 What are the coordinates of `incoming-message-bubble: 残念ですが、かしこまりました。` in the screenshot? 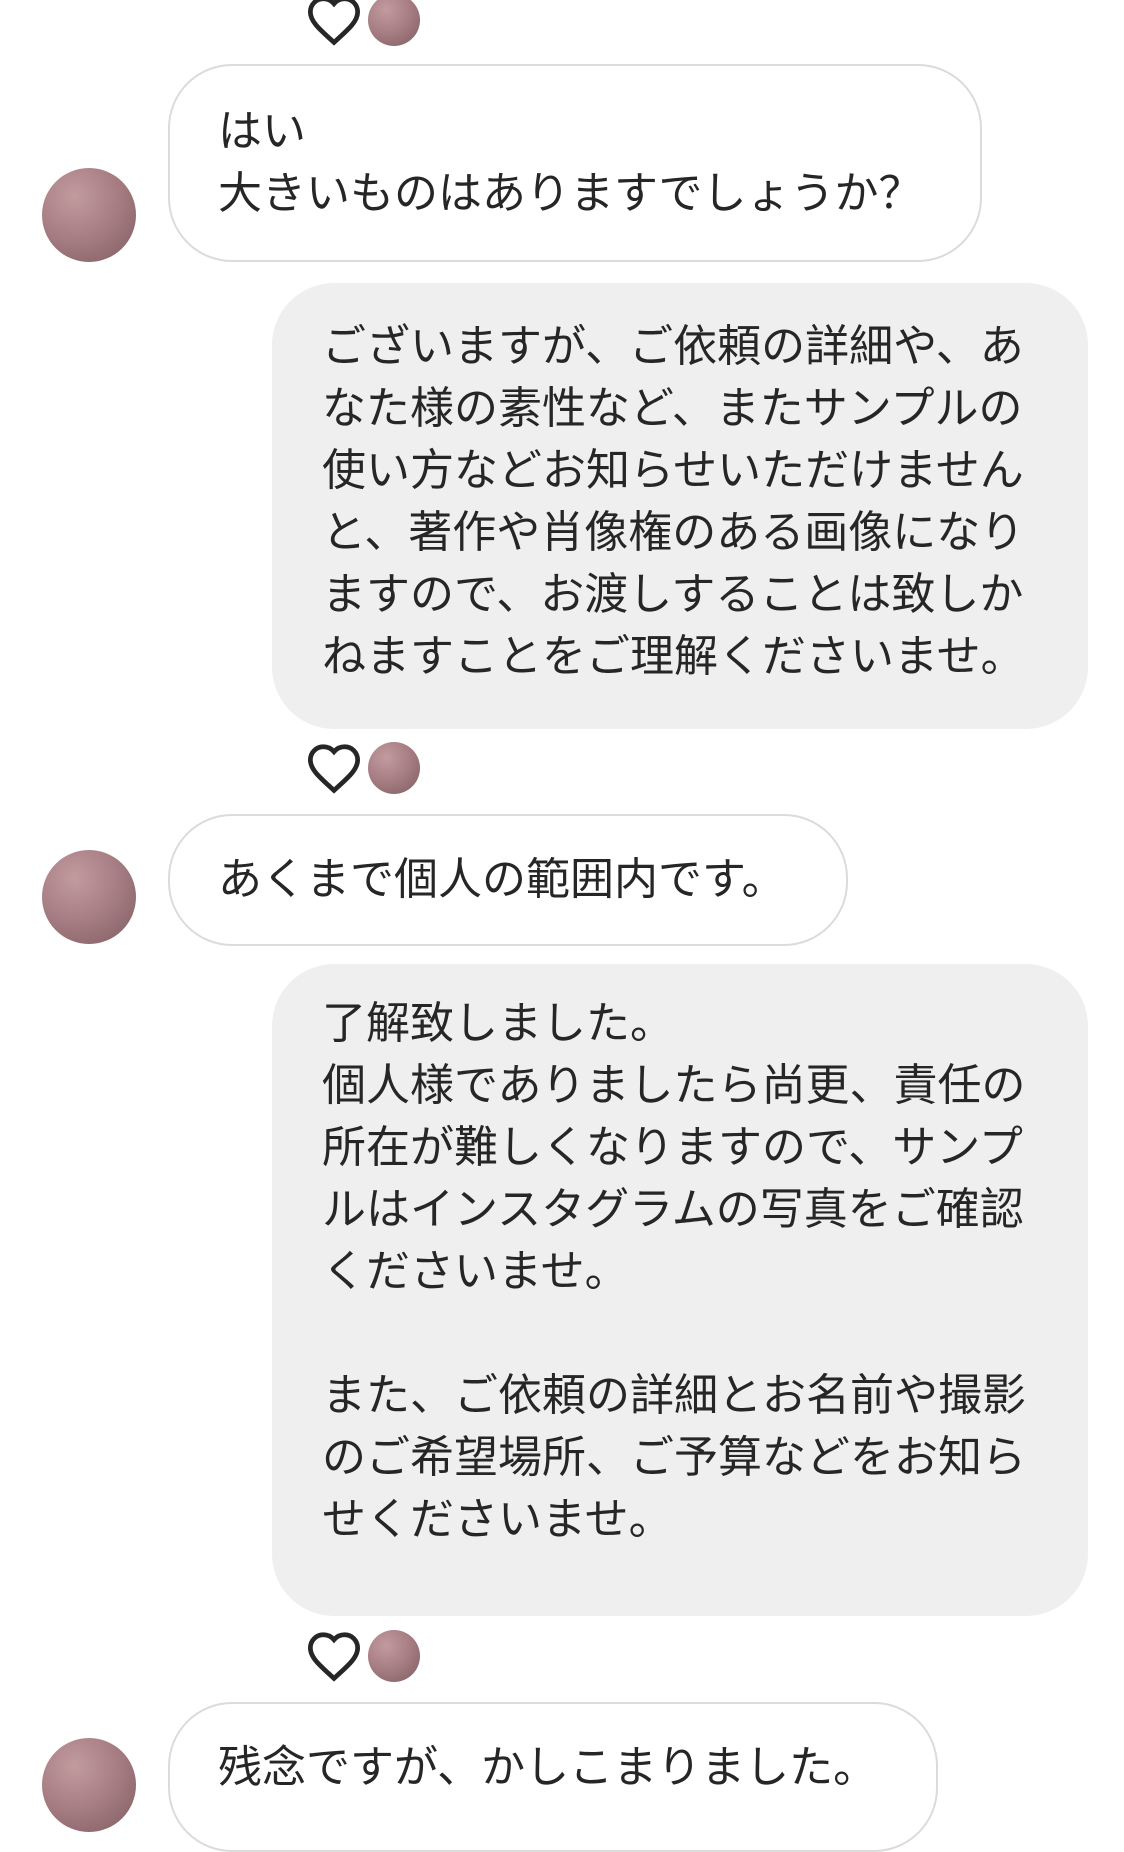 It's located at (553, 1777).